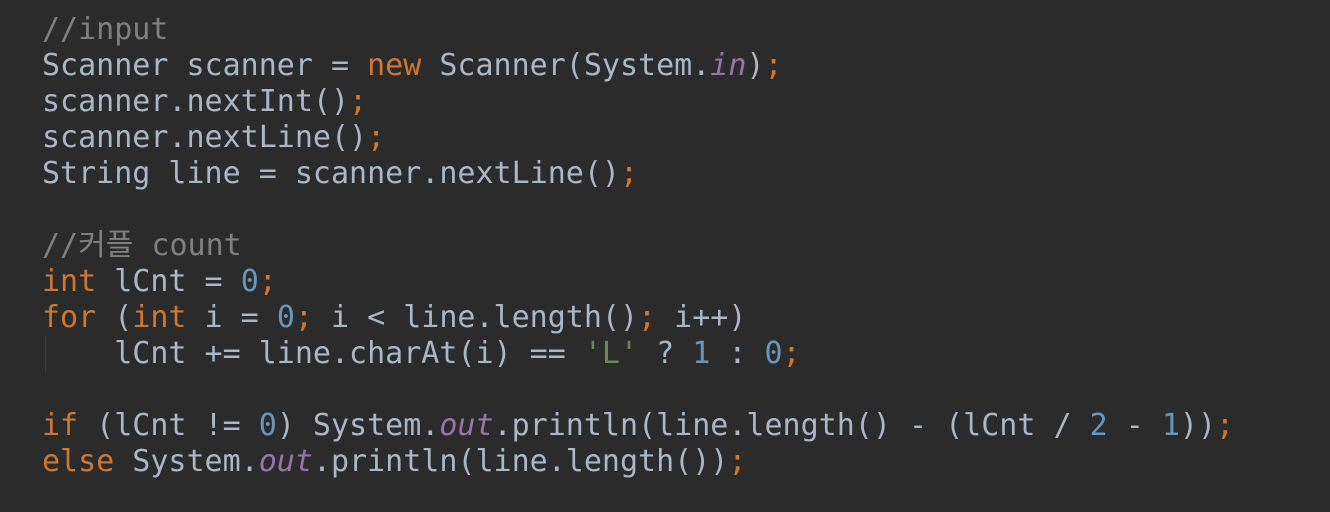 This screenshot has height=512, width=1330. Describe the element at coordinates (1198, 425) in the screenshot. I see `token-code-text: ))` at that location.